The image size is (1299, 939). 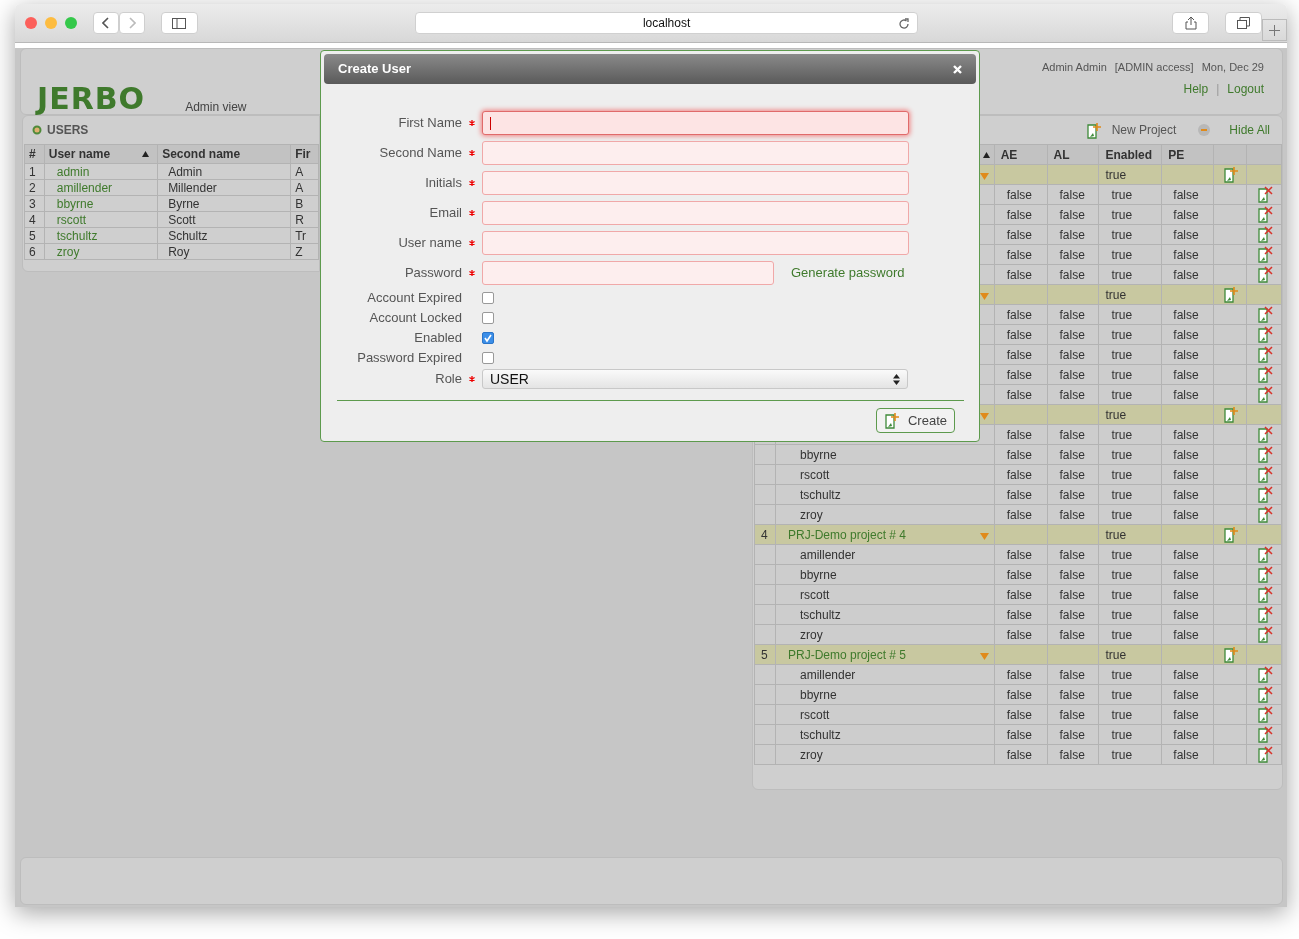 I want to click on role-select: USER, so click(x=695, y=379).